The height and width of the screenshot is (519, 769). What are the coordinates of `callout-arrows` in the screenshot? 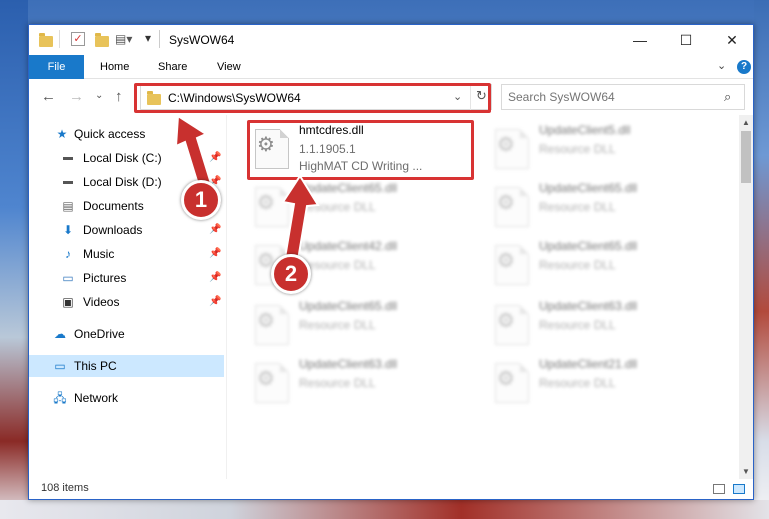 It's located at (247, 188).